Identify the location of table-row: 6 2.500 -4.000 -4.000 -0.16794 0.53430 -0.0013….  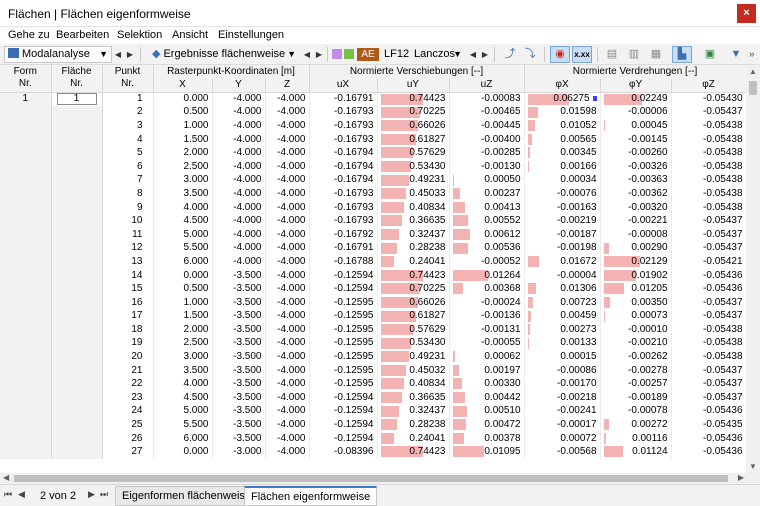
(373, 166).